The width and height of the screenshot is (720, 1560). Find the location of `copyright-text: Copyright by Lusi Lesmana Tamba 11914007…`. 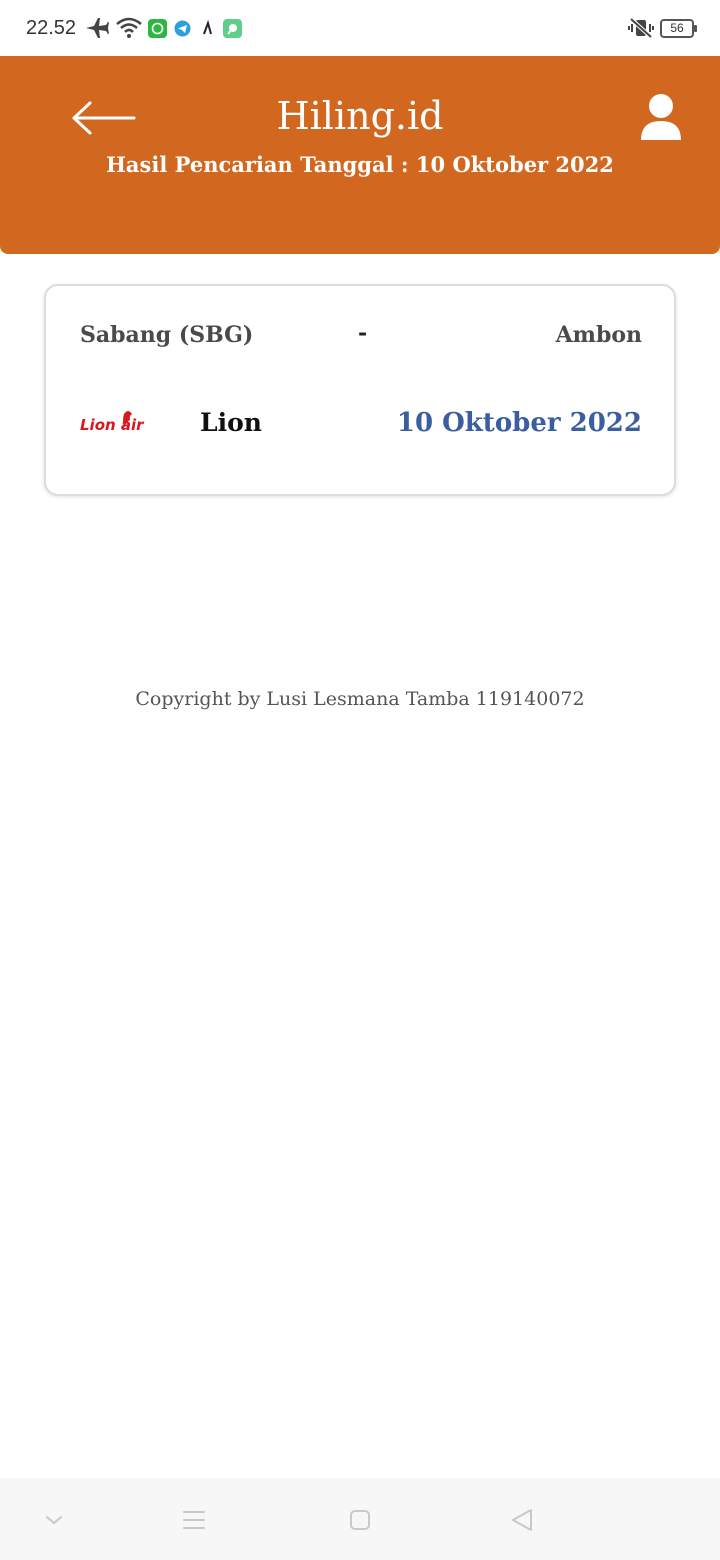

copyright-text: Copyright by Lusi Lesmana Tamba 11914007… is located at coordinates (360, 699).